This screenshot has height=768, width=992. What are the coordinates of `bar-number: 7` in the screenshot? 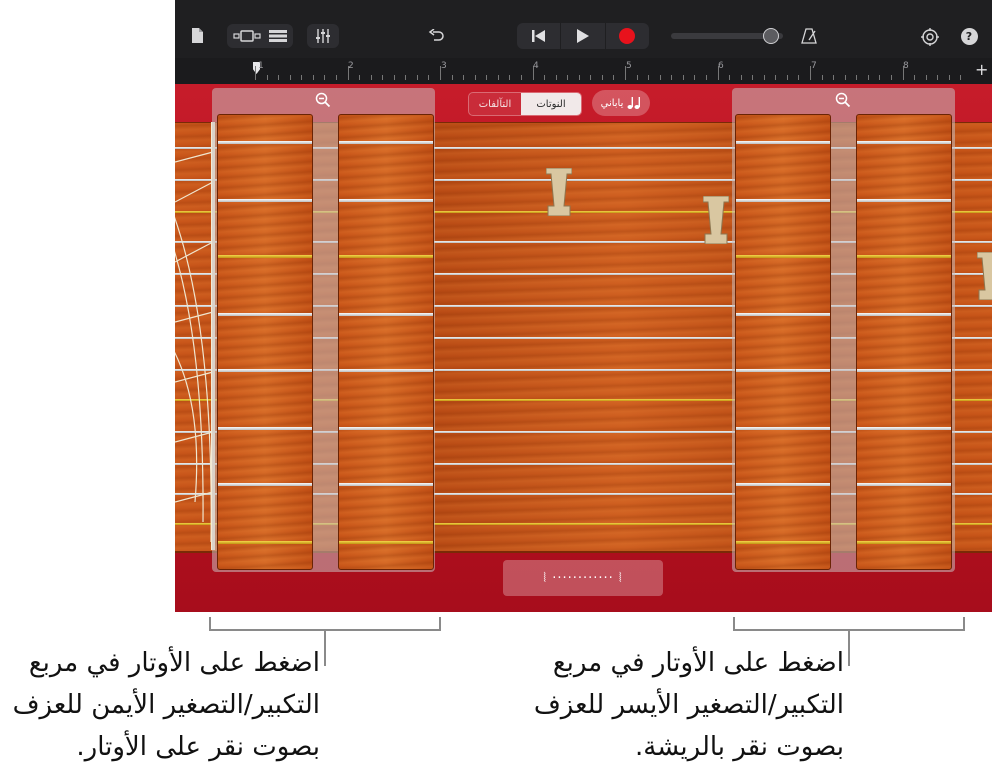 It's located at (814, 66).